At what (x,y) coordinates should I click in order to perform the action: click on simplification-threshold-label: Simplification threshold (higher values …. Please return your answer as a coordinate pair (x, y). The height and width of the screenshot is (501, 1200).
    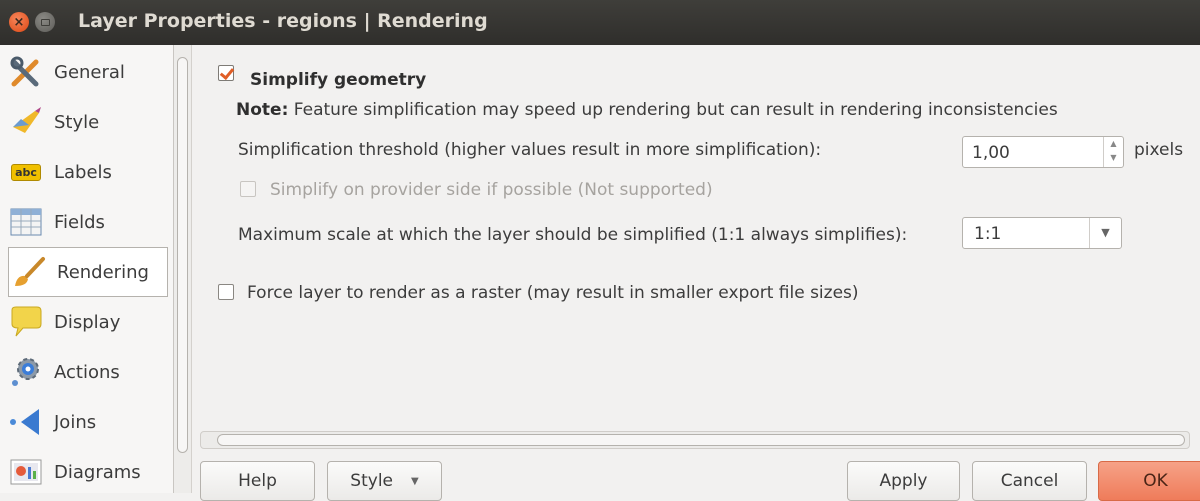
    Looking at the image, I should click on (530, 150).